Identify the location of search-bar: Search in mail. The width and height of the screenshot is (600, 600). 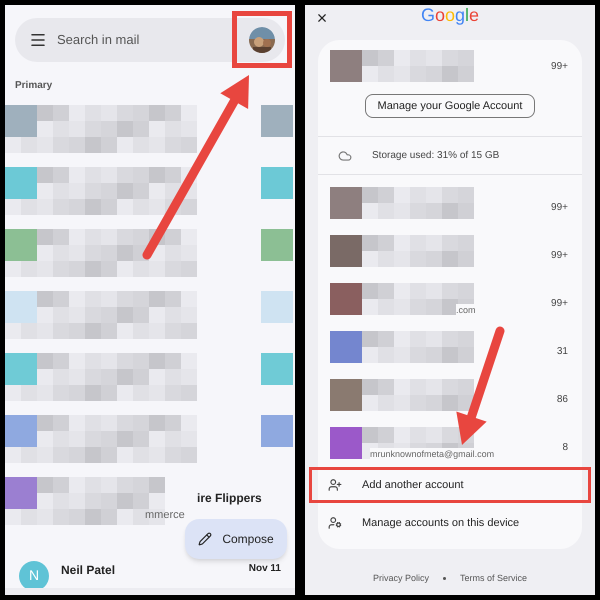
(150, 40).